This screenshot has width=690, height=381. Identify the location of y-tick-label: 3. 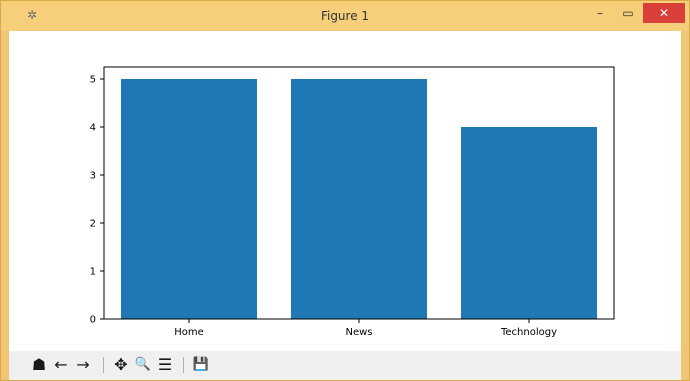
(93, 176).